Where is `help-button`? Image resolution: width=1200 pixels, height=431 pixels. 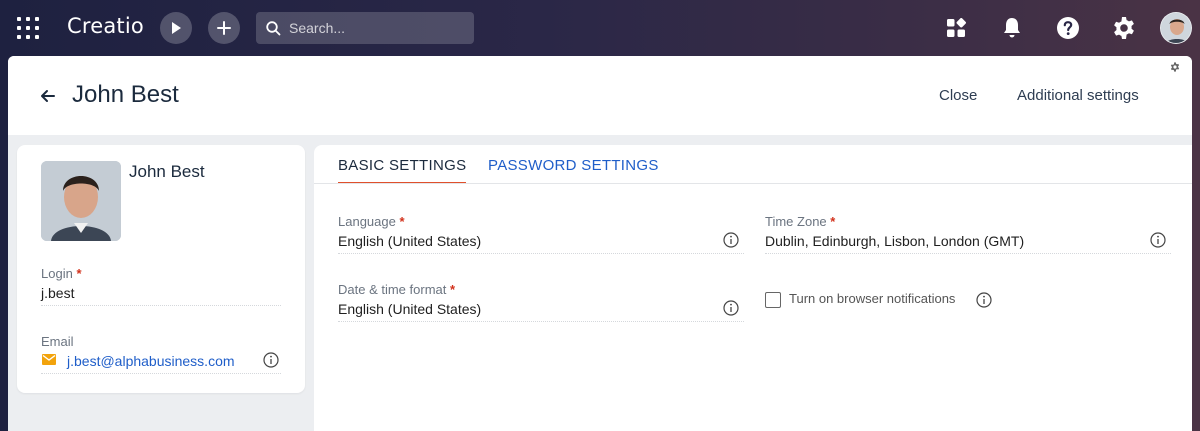
help-button is located at coordinates (1068, 28).